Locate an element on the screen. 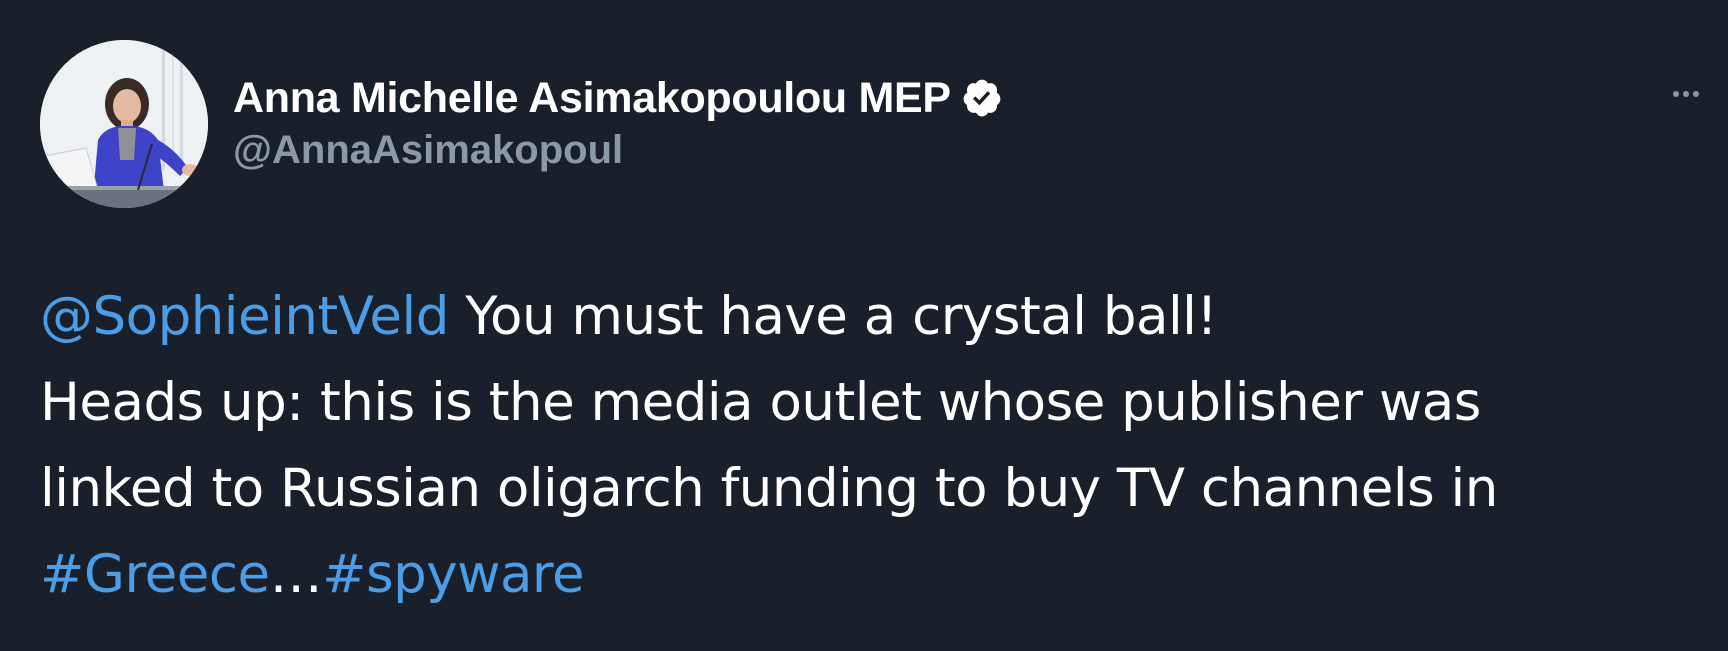  profile-photo-icon is located at coordinates (124, 124).